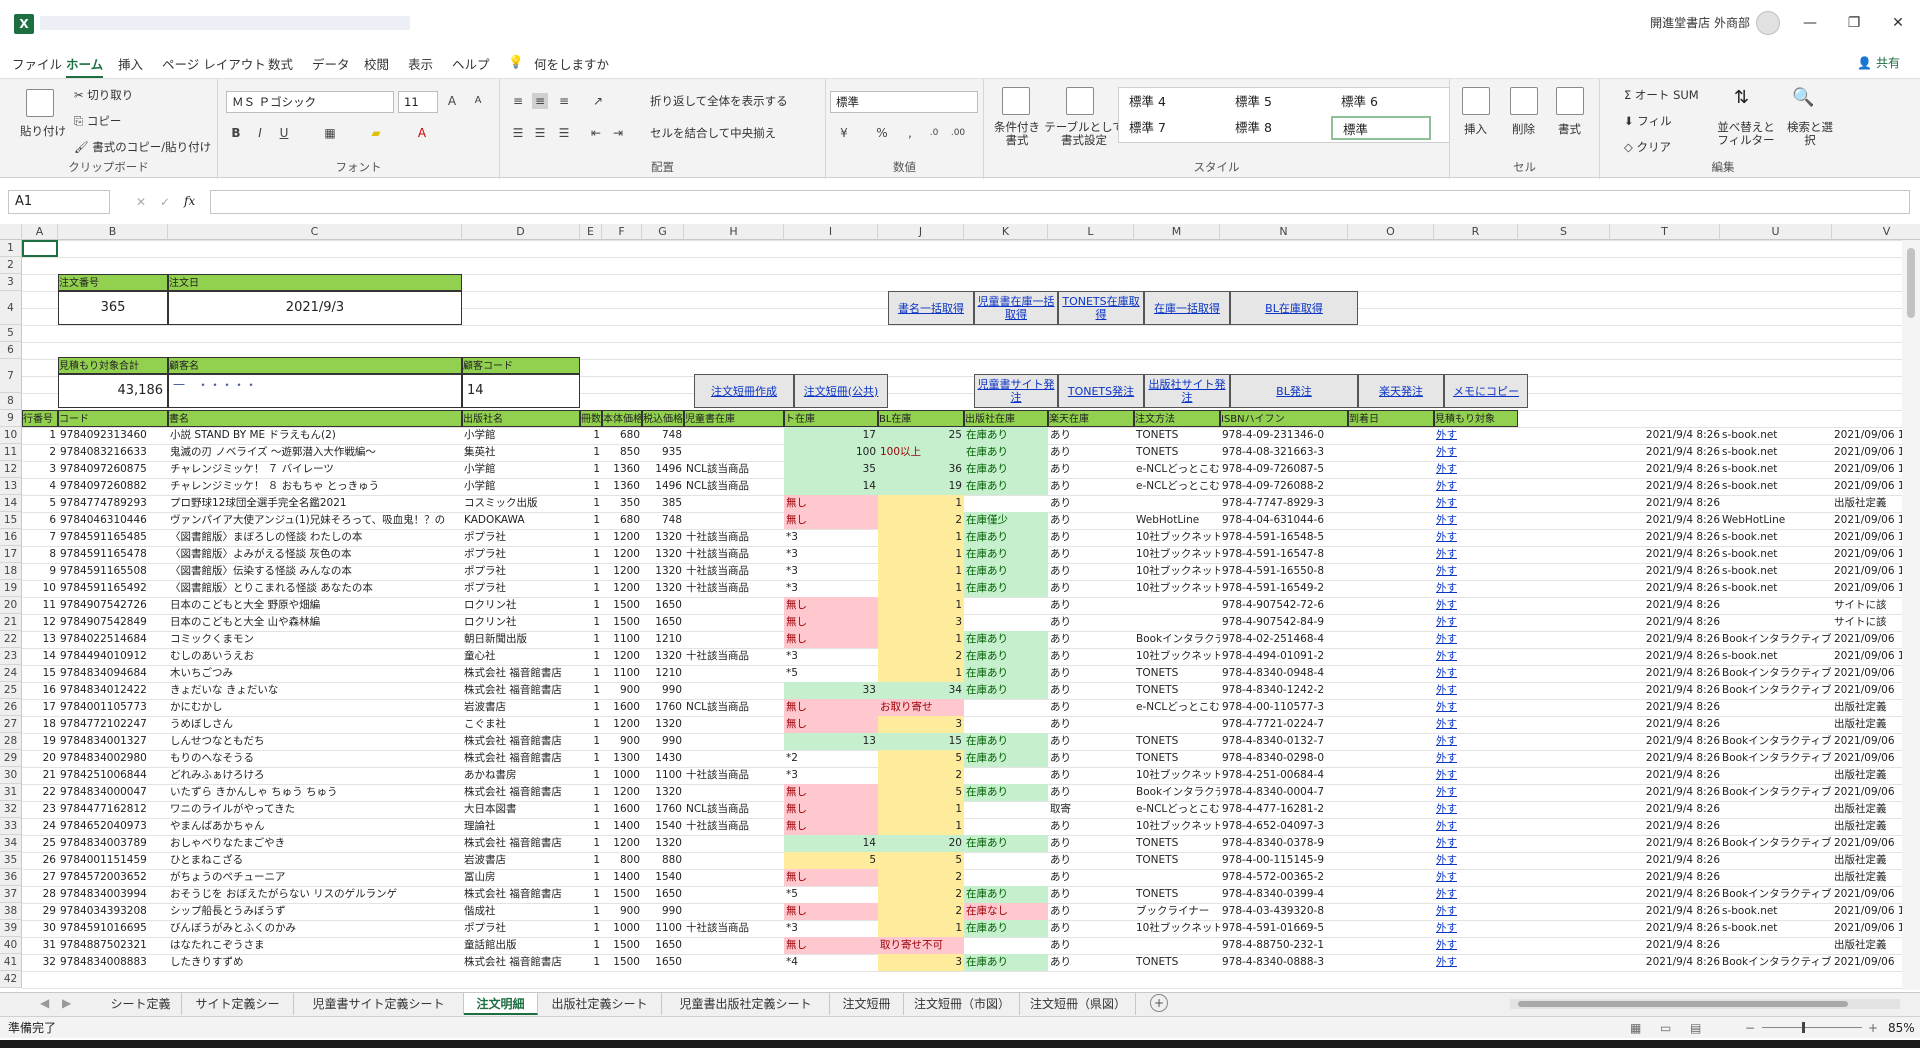 The image size is (1920, 1048). What do you see at coordinates (744, 391) in the screenshot?
I see `create-order-slip-button: 注文短冊作成` at bounding box center [744, 391].